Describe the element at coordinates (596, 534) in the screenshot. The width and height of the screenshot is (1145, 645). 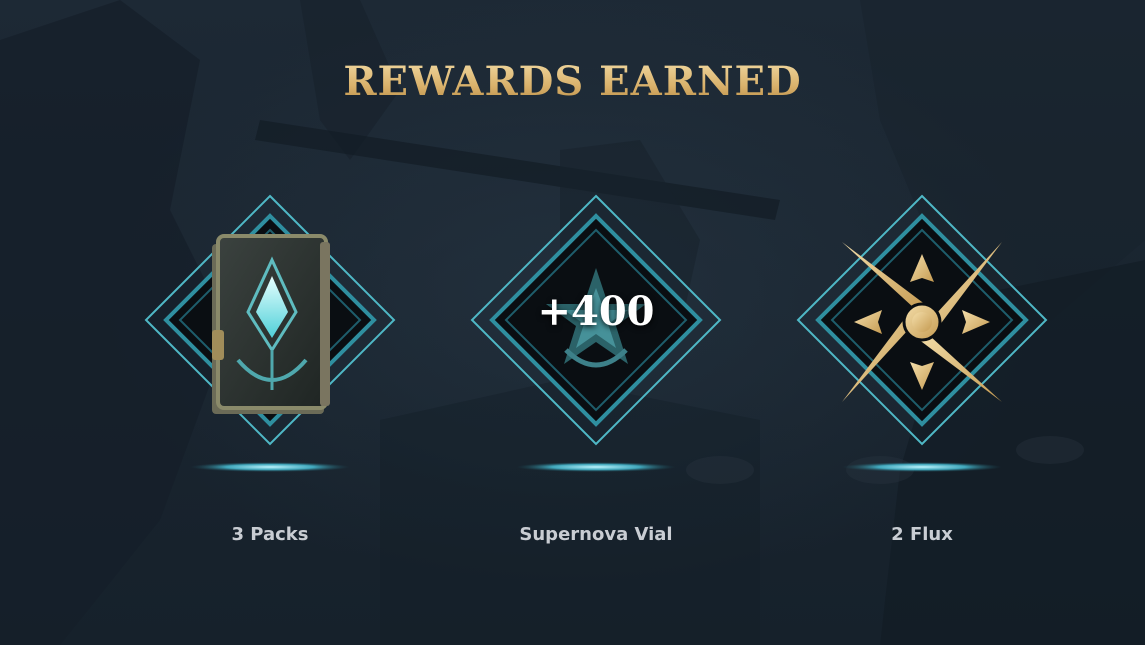
I see `reward-label: Supernova Vial` at that location.